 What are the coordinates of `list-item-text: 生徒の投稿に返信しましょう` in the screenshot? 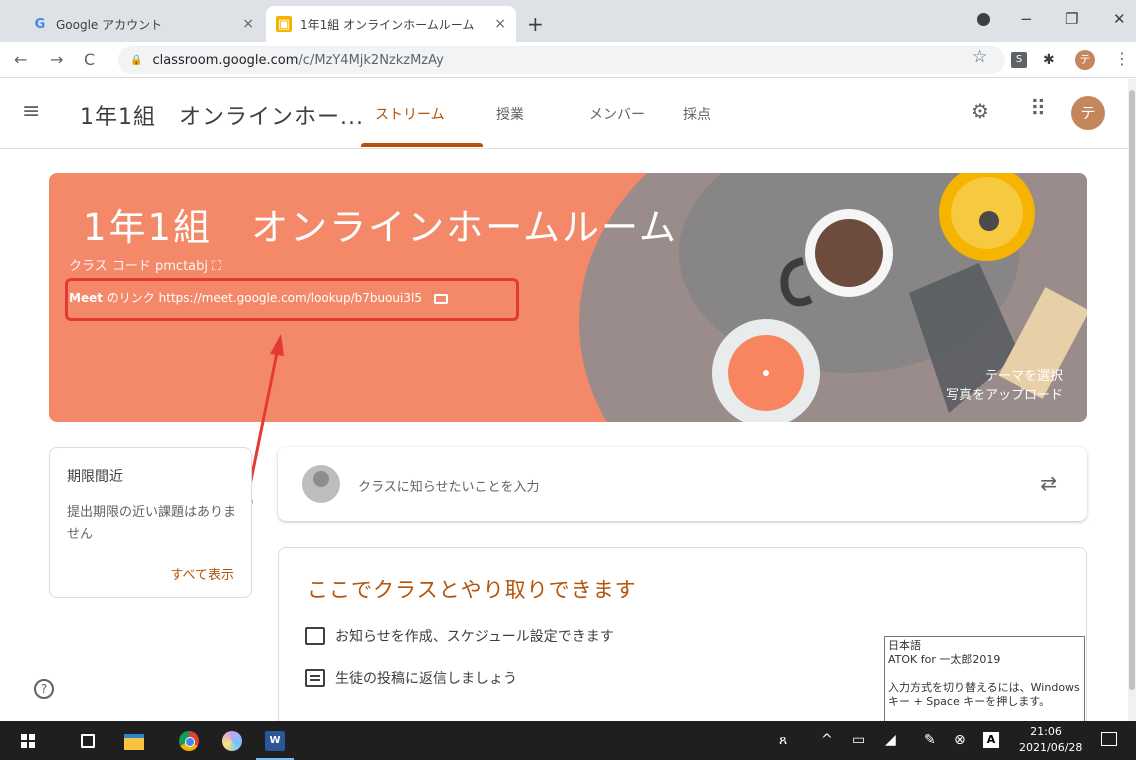 It's located at (426, 679).